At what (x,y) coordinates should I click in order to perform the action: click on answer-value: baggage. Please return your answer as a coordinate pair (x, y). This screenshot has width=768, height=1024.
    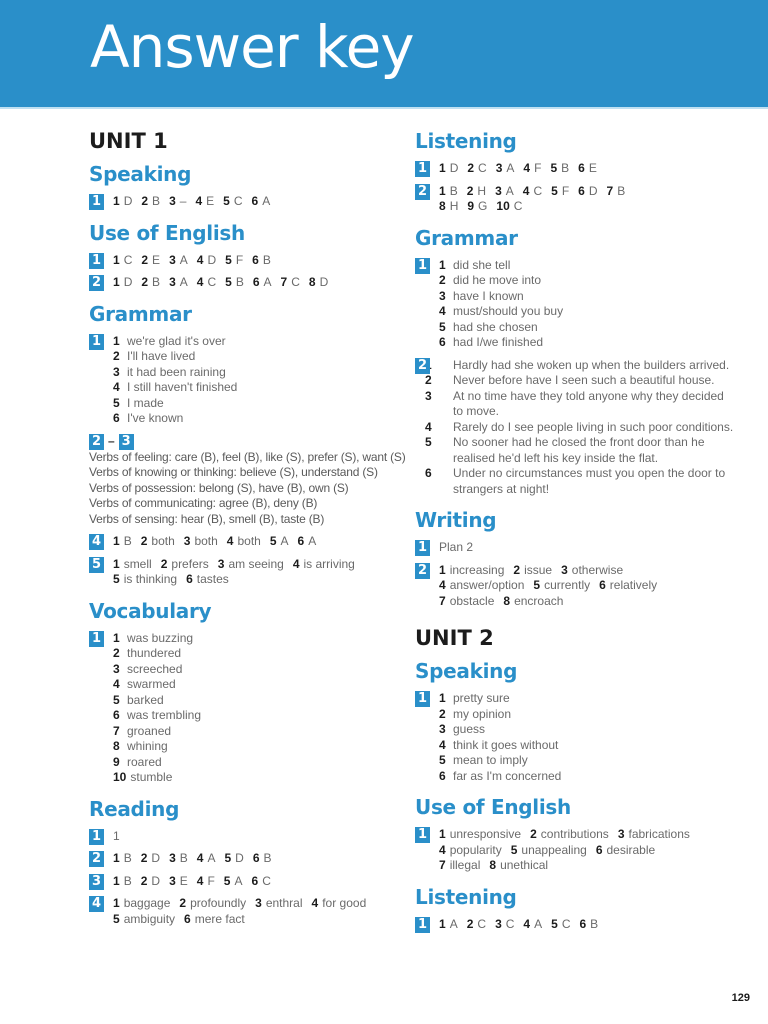
    Looking at the image, I should click on (147, 903).